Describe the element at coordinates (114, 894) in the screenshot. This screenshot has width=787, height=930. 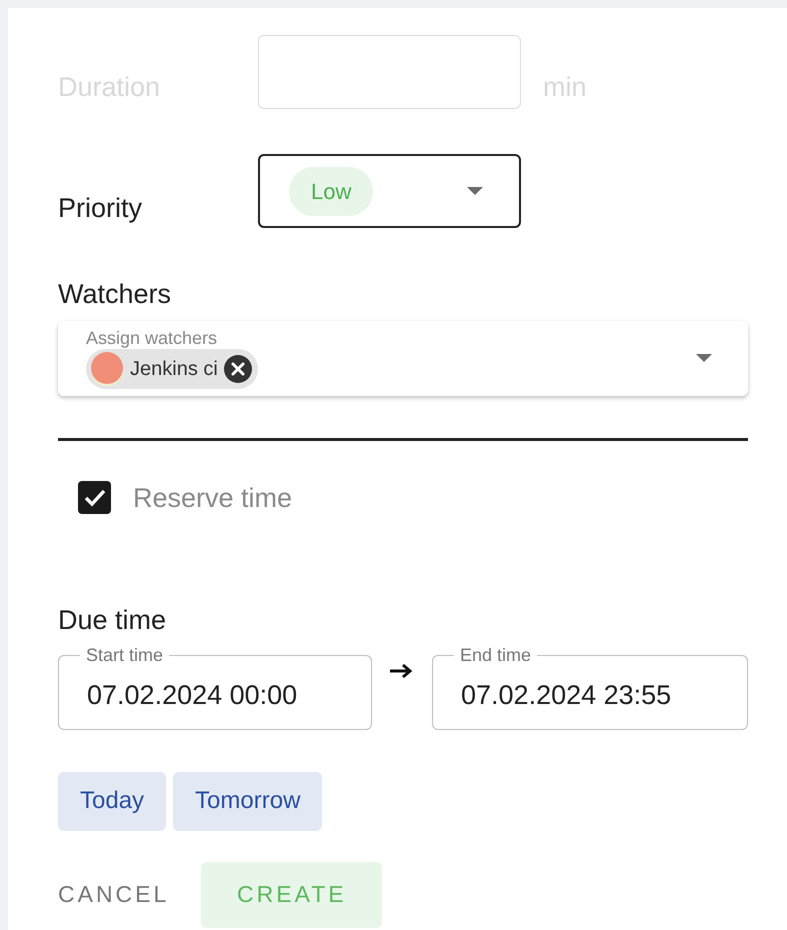
I see `cancel-button: CANCEL` at that location.